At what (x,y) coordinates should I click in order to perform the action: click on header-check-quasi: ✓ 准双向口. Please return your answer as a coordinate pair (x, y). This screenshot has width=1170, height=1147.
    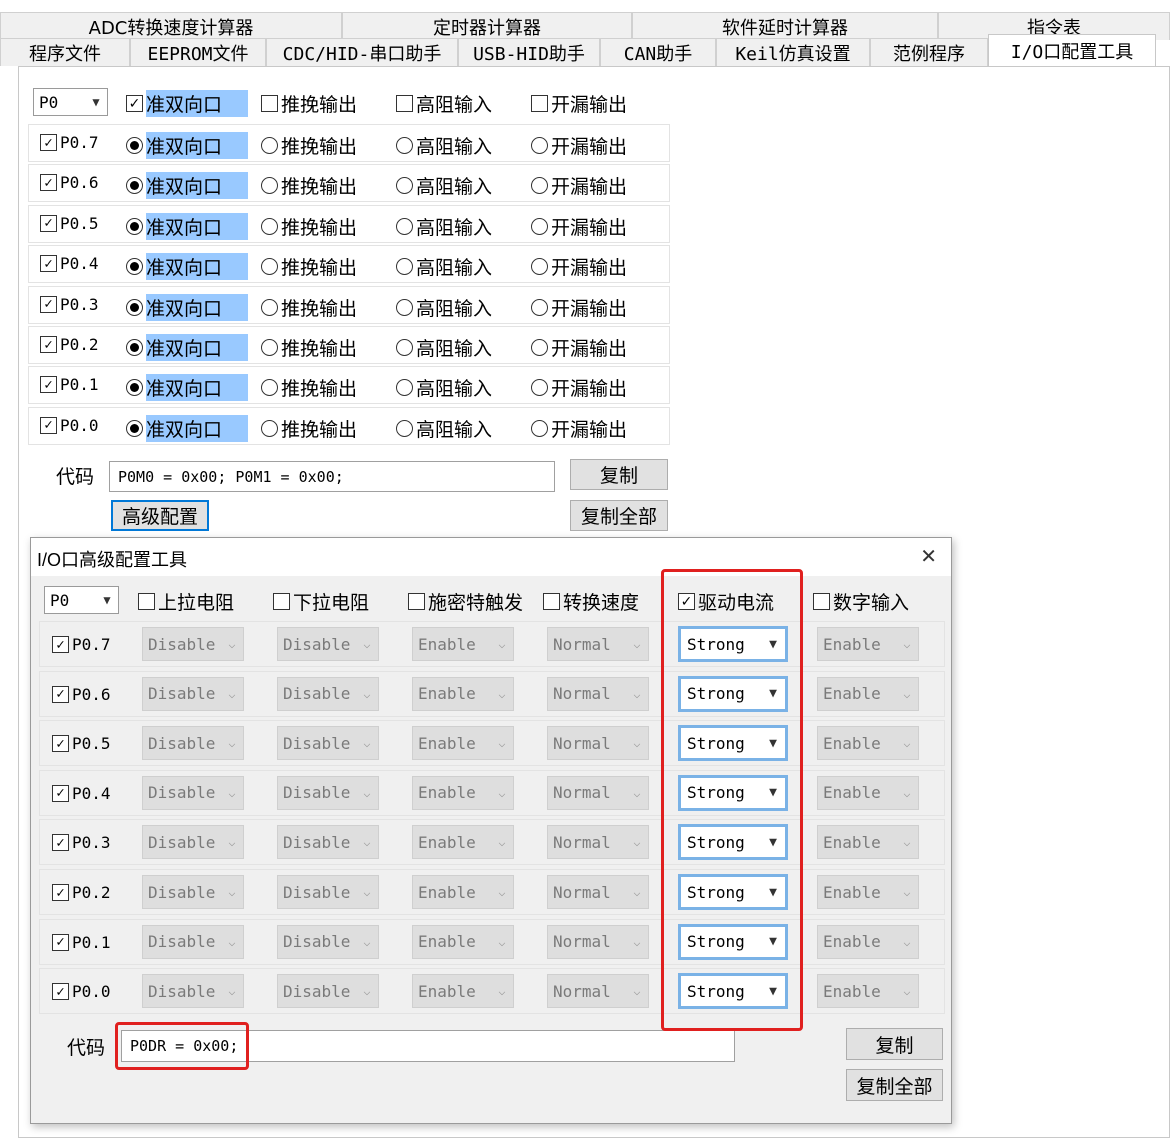
    Looking at the image, I should click on (187, 103).